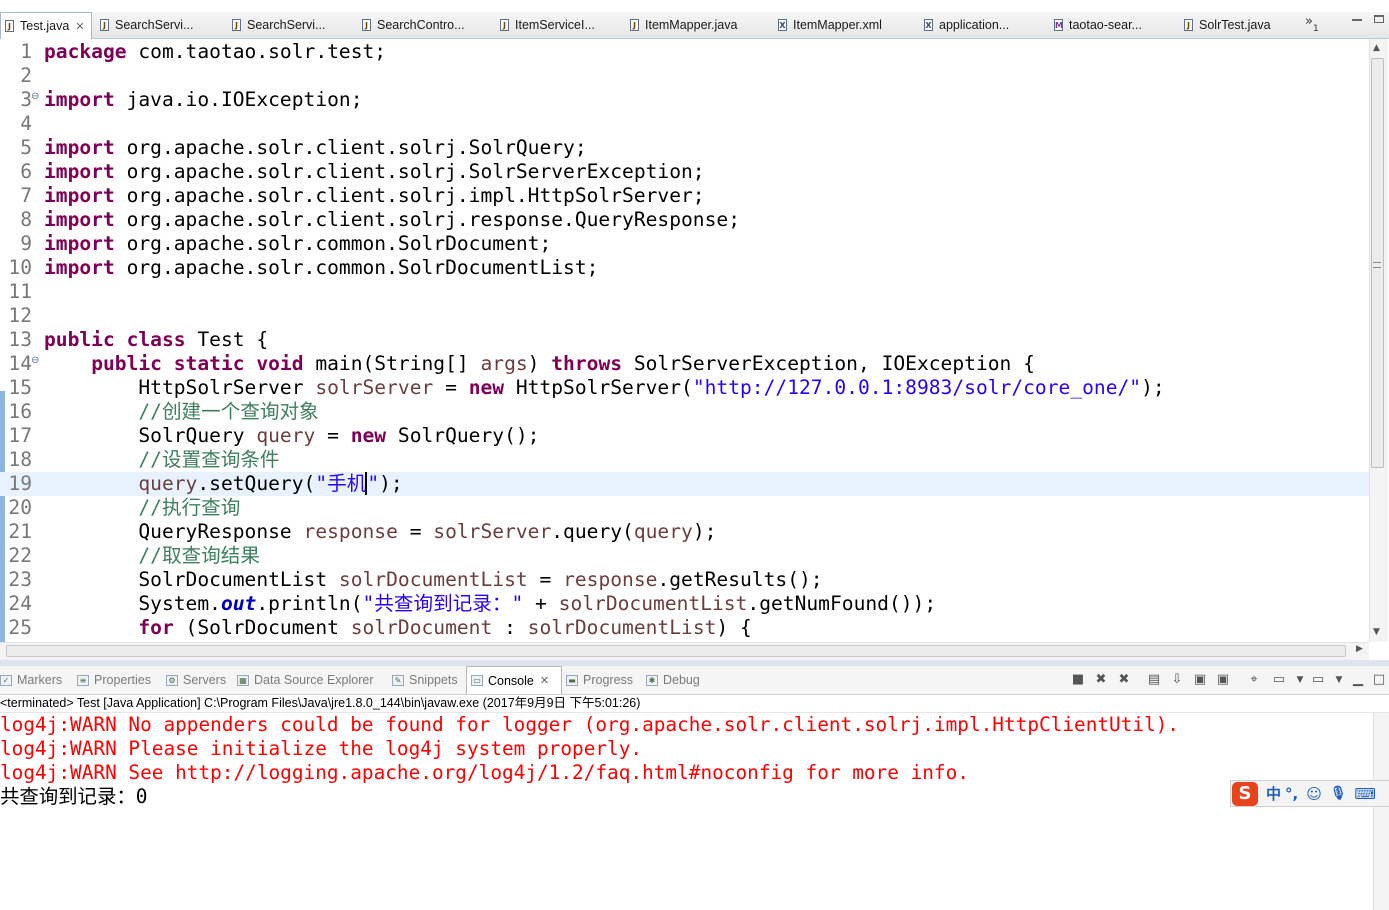  What do you see at coordinates (1223, 680) in the screenshot?
I see `show-on-stderr-icon: ▣` at bounding box center [1223, 680].